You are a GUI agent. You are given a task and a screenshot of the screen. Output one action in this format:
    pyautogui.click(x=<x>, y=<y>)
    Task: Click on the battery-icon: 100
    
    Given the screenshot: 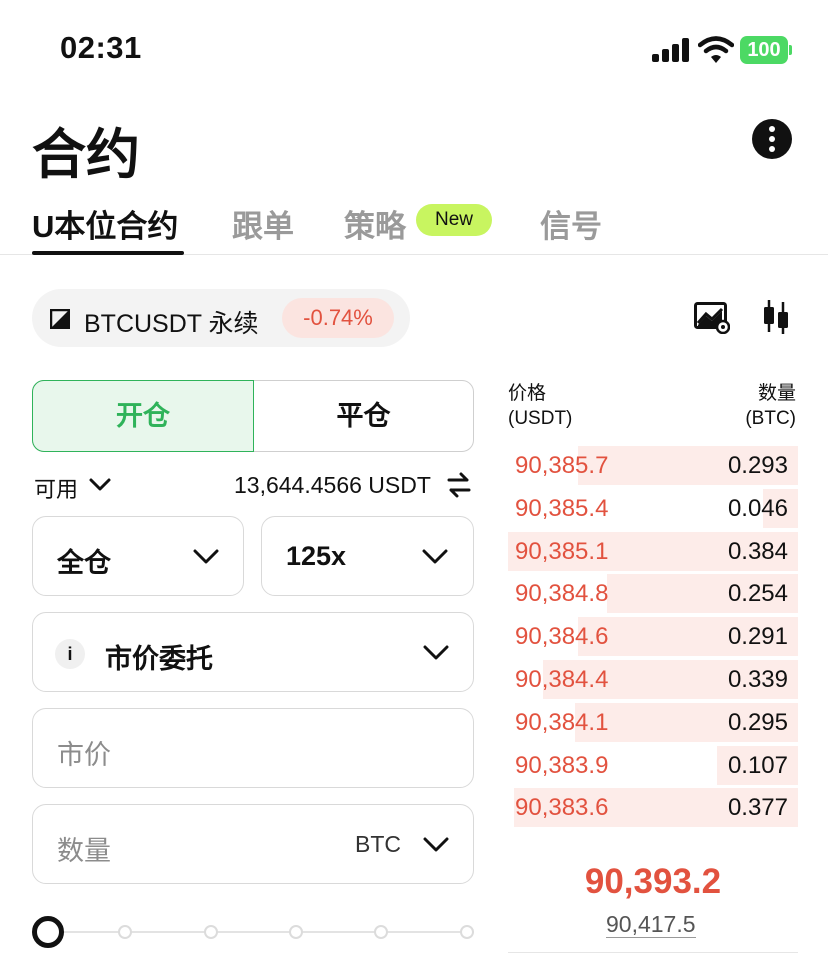 What is the action you would take?
    pyautogui.click(x=766, y=50)
    